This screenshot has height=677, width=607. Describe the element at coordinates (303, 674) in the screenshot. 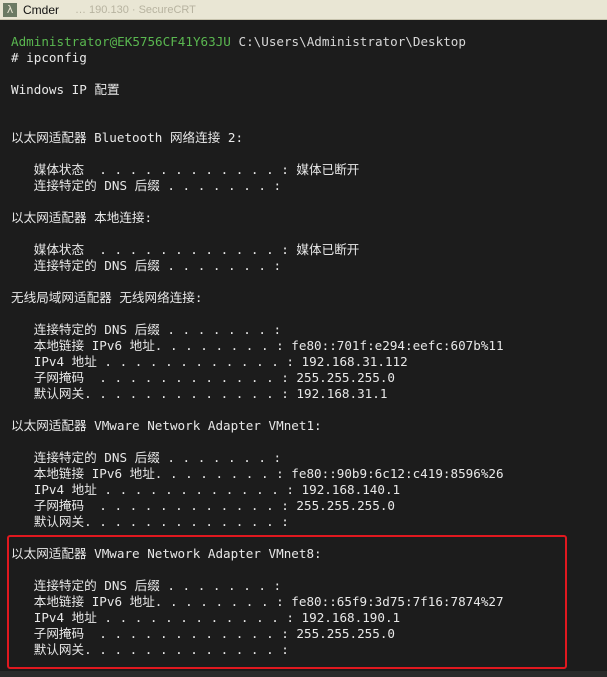

I see `bottom-strip` at that location.